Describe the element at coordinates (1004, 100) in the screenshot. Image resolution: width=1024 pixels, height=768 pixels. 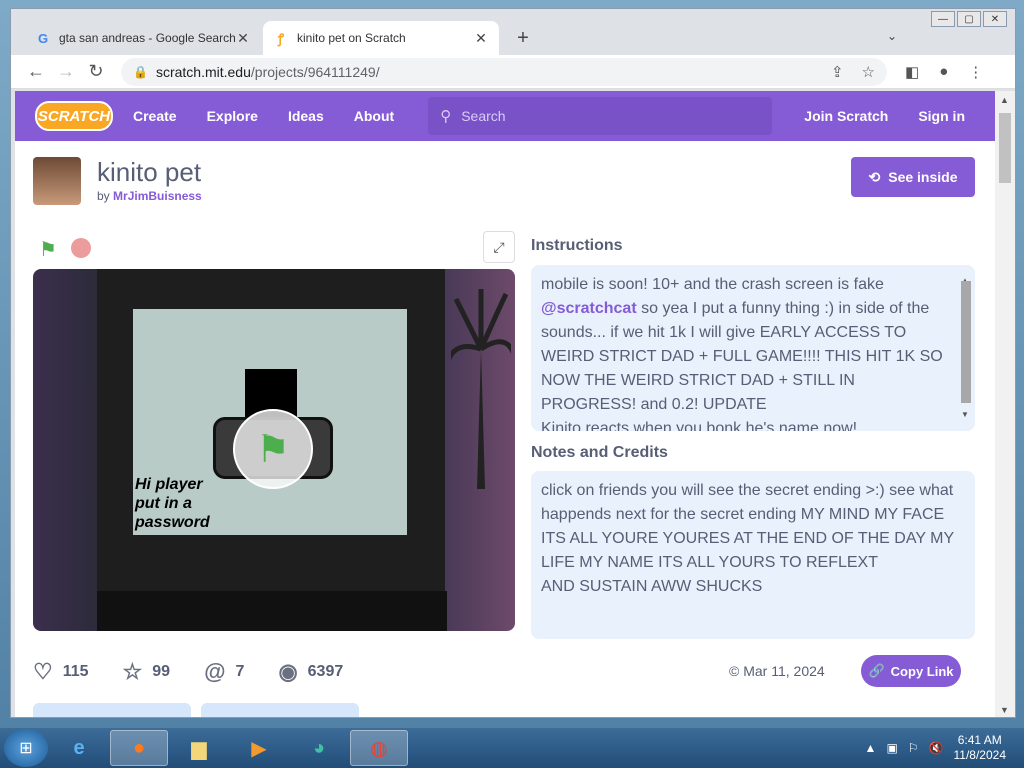
I see `scroll-up-icon: ▲` at that location.